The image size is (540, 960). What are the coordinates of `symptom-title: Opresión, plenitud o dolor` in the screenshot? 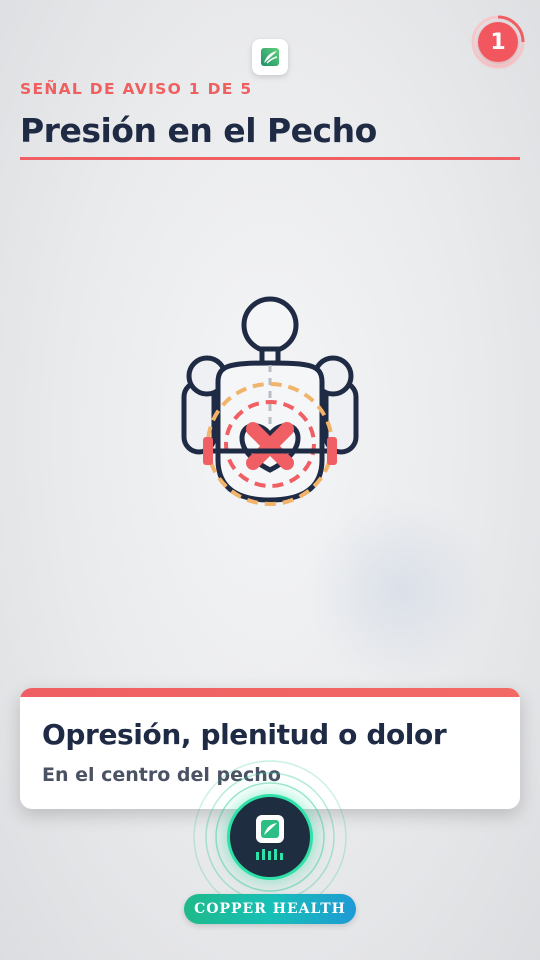 It's located at (244, 734).